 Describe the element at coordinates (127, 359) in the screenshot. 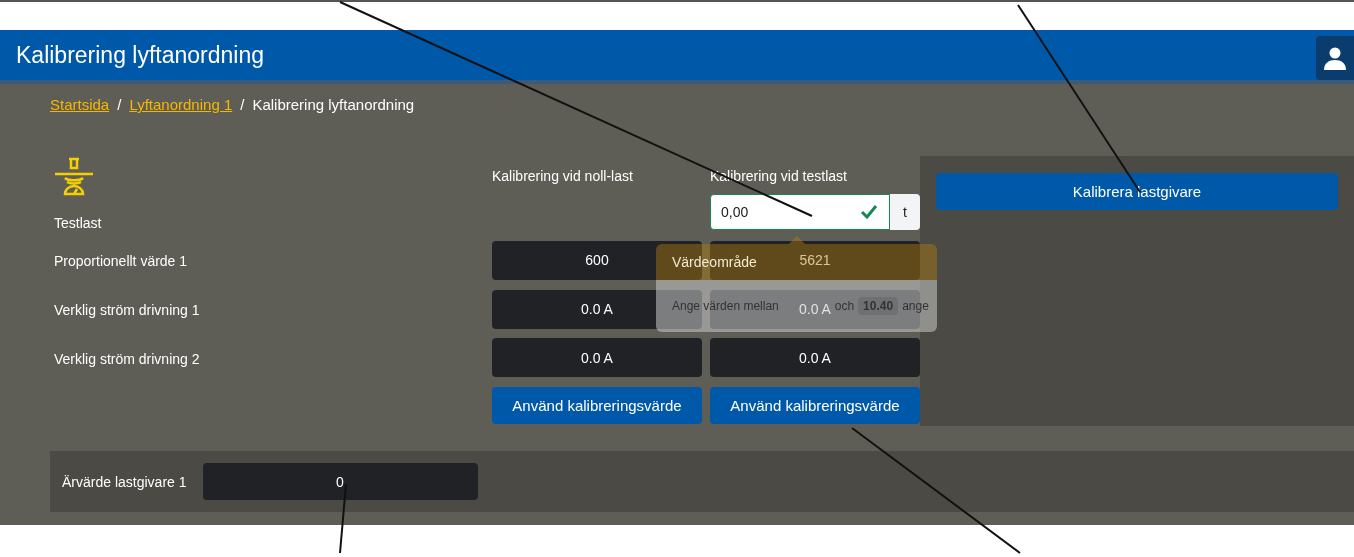

I see `row-label: Verklig ström drivning 2` at that location.